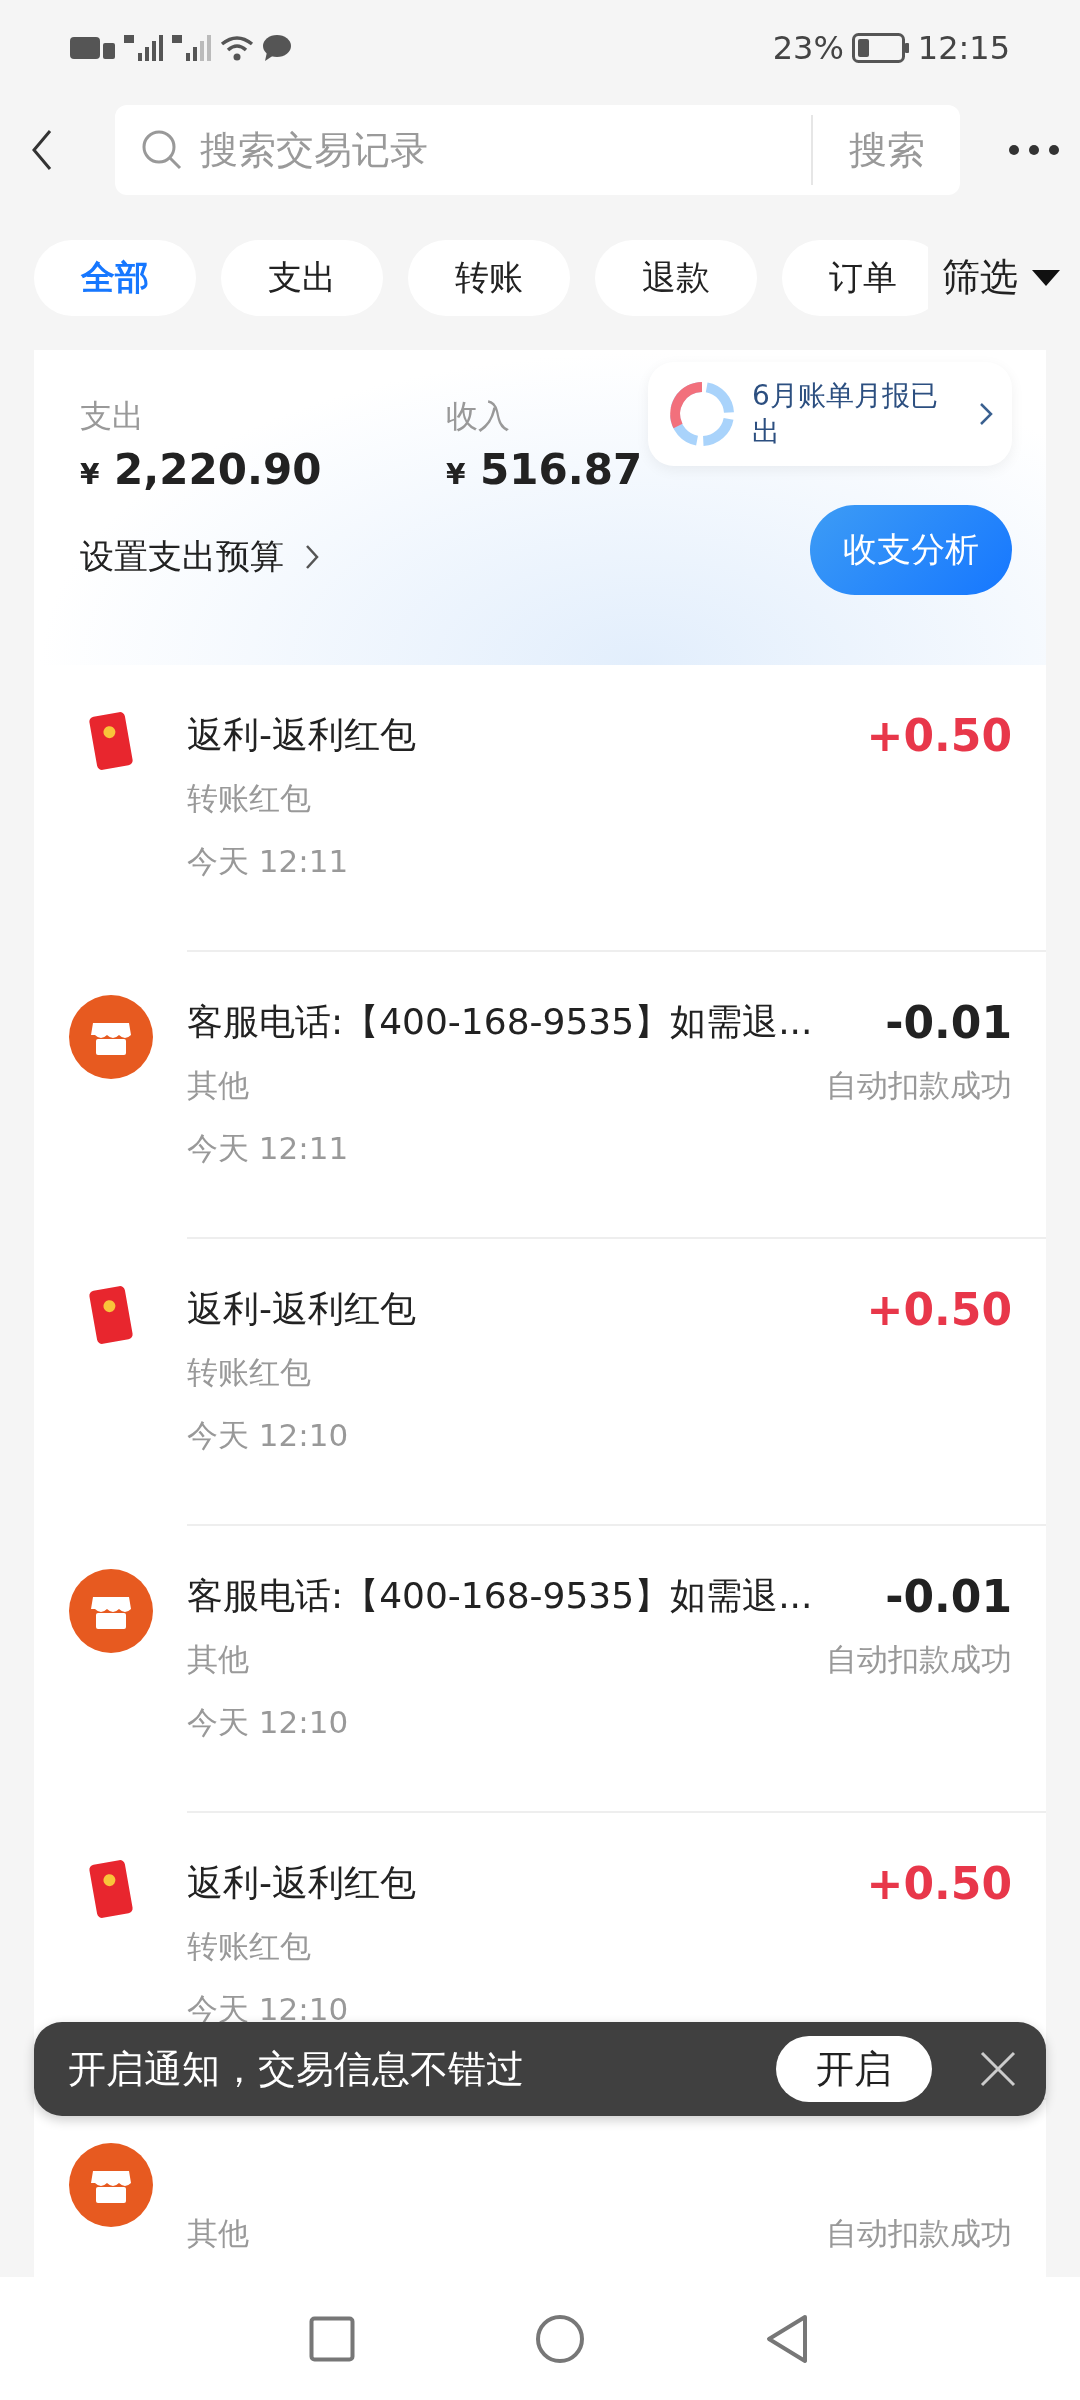  Describe the element at coordinates (312, 557) in the screenshot. I see `chevron-icon` at that location.